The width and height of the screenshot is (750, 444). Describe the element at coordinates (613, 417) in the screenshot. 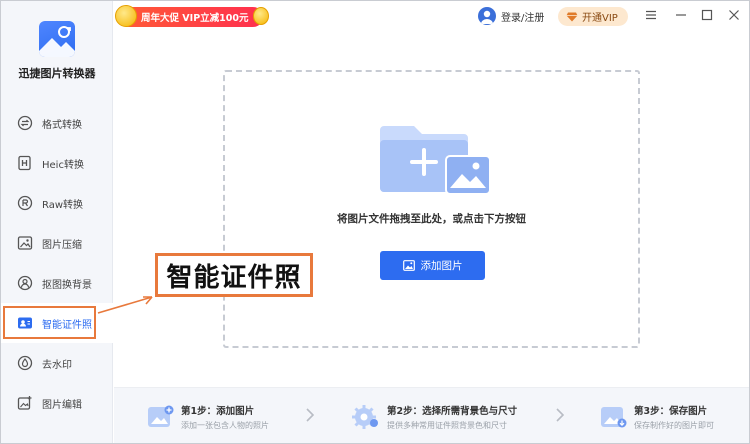

I see `save-image-step-icon` at that location.